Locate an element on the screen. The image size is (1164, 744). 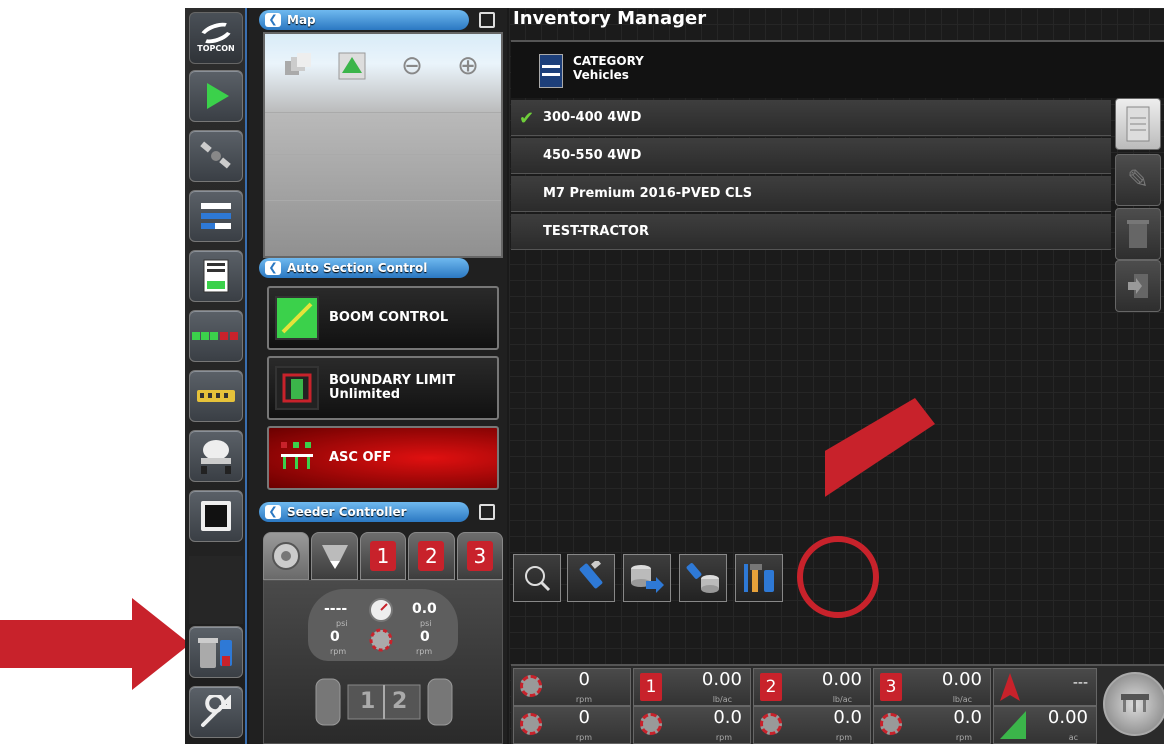
tools-button is located at coordinates (759, 578).